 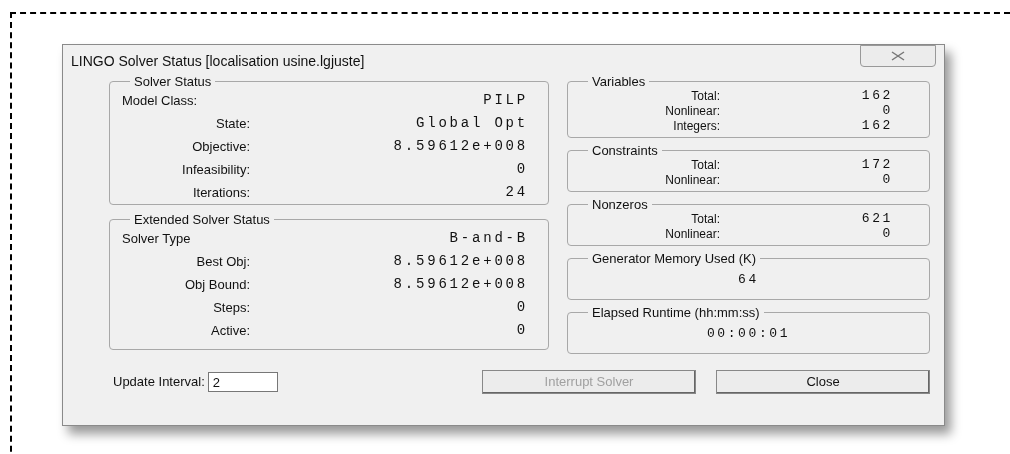 What do you see at coordinates (242, 382) in the screenshot?
I see `update-interval-field: 2` at bounding box center [242, 382].